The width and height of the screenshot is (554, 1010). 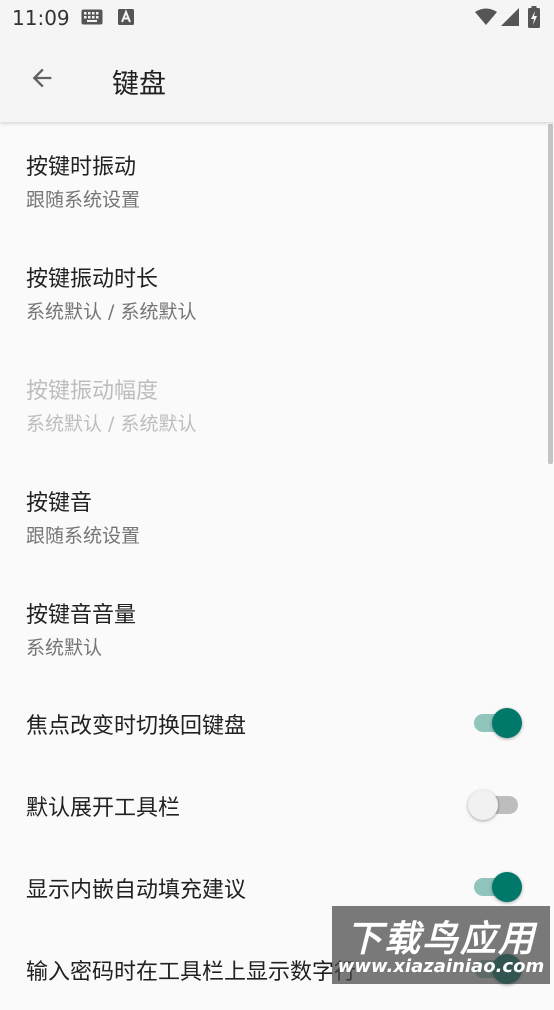 I want to click on watermark-logo-text: 下载鸟应用, so click(x=440, y=939).